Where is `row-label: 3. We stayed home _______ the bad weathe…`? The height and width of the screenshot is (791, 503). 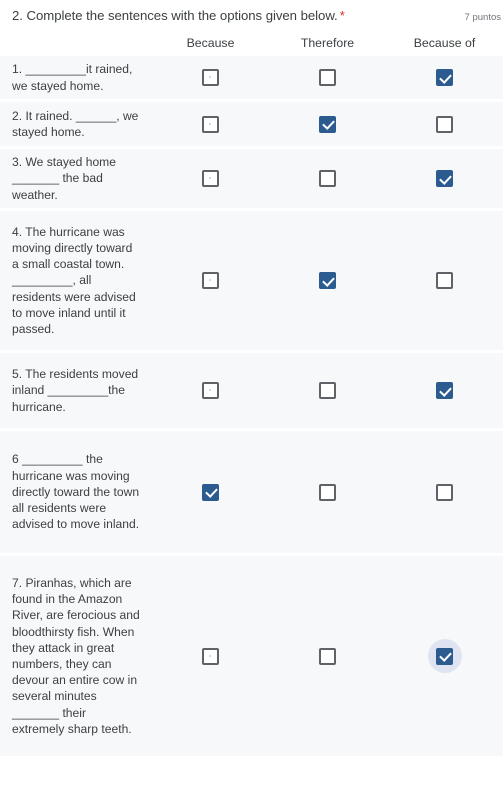
row-label: 3. We stayed home _______ the bad weathe… is located at coordinates (64, 178).